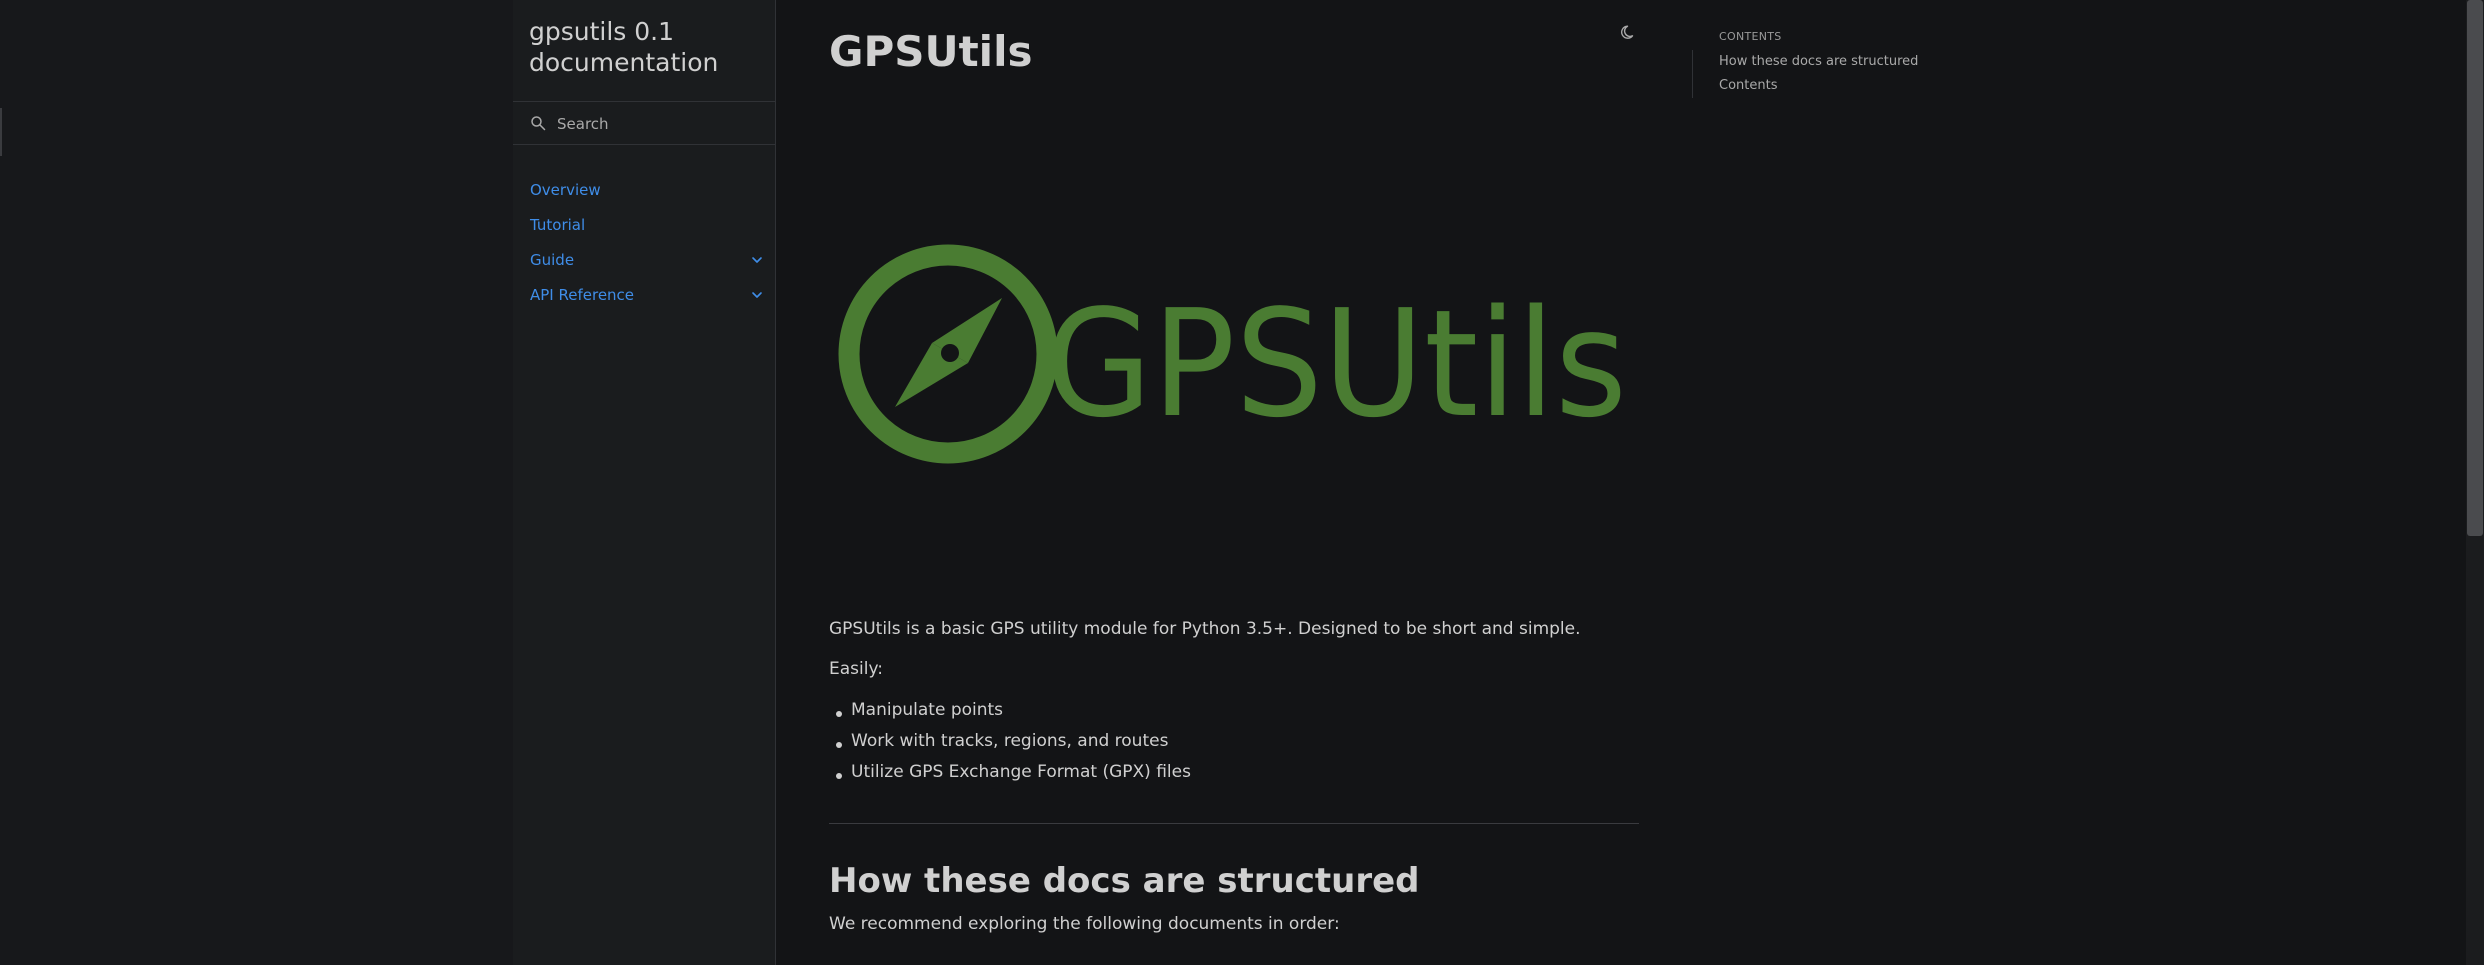 The width and height of the screenshot is (2484, 965). Describe the element at coordinates (552, 259) in the screenshot. I see `sidebar-item-label: Guide` at that location.